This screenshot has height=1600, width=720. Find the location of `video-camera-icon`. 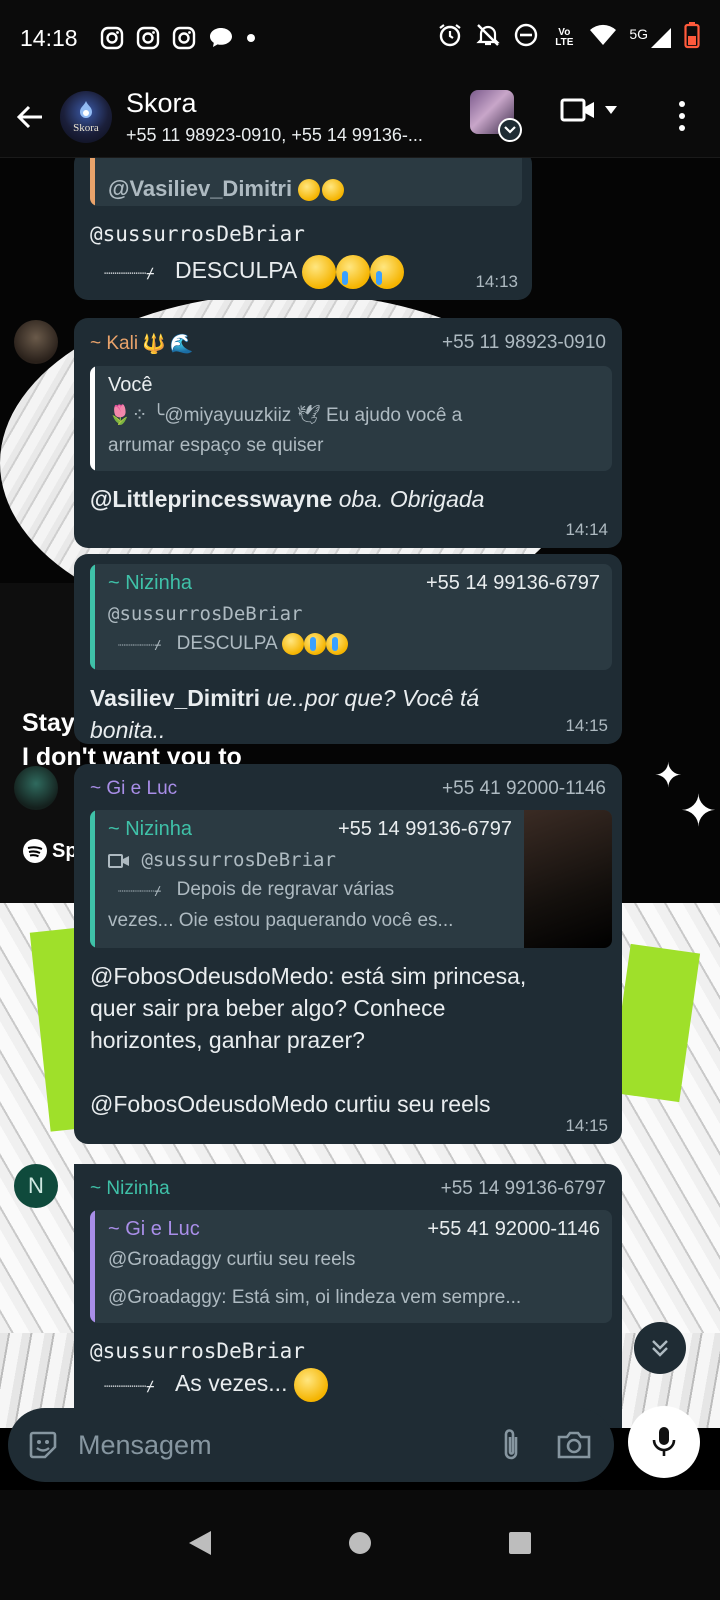

video-camera-icon is located at coordinates (577, 110).